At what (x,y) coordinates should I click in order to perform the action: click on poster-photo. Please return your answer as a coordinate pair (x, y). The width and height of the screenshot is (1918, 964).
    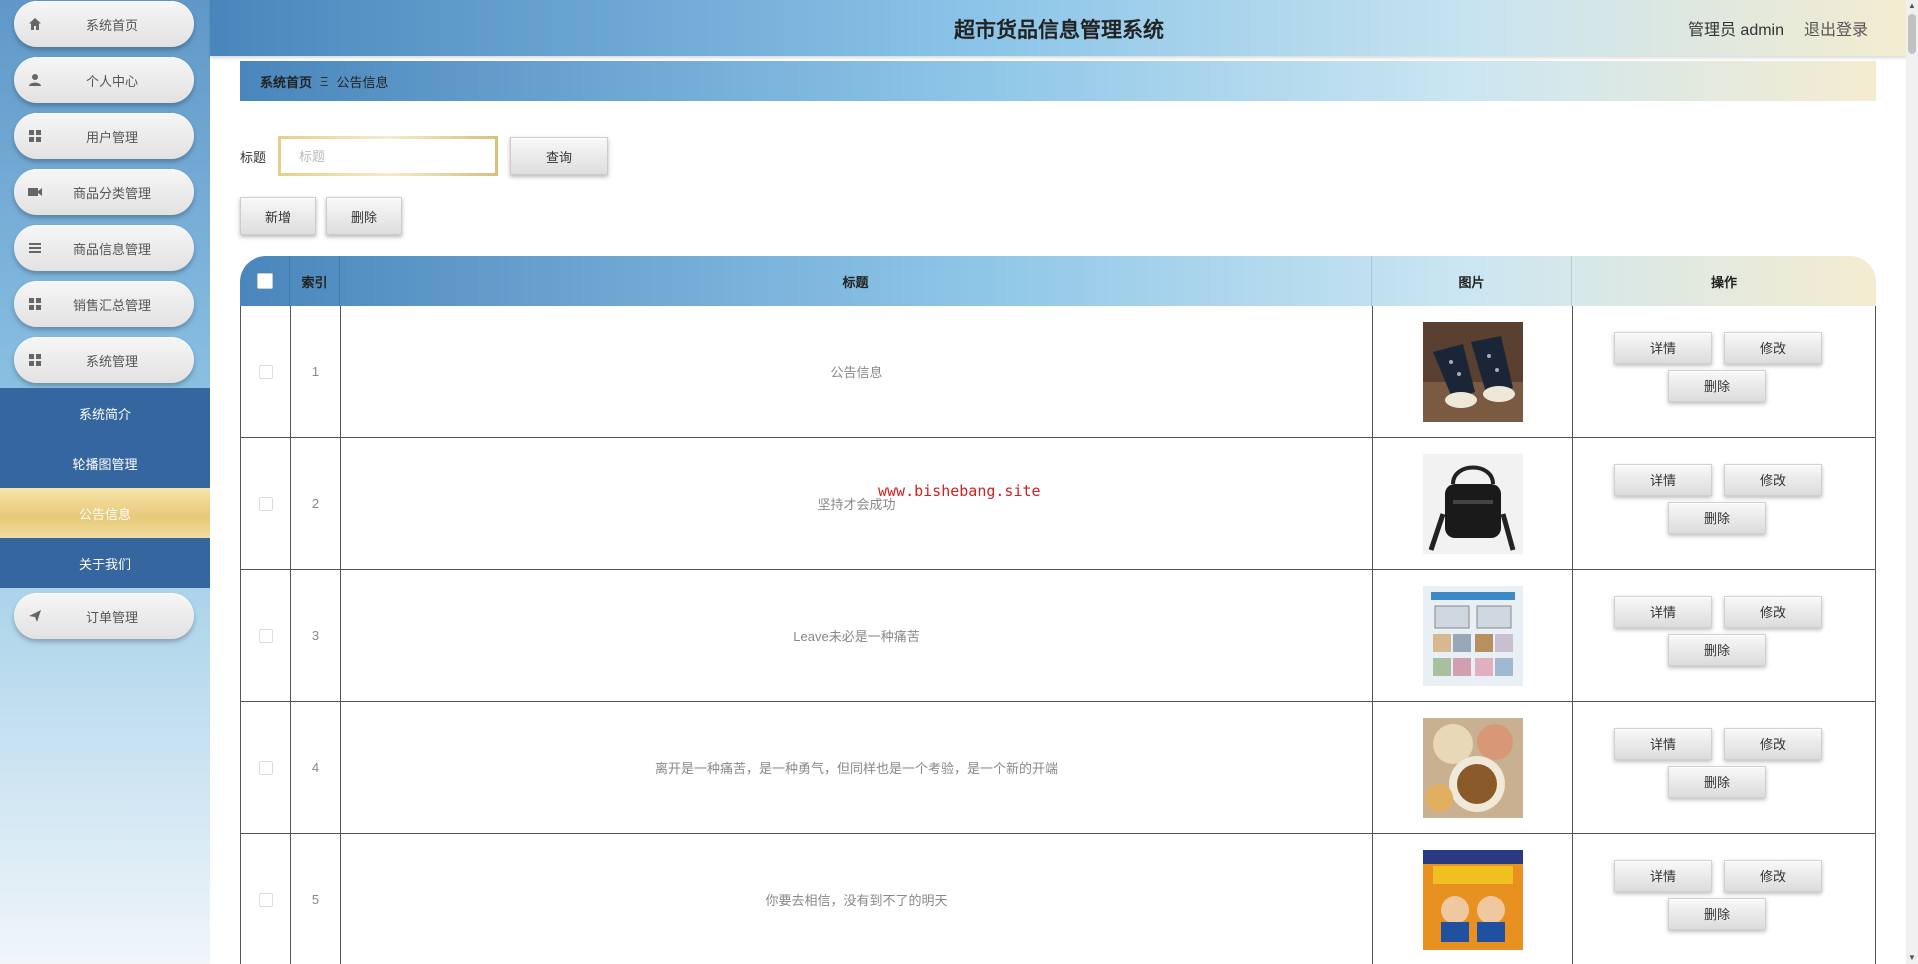
    Looking at the image, I should click on (1472, 899).